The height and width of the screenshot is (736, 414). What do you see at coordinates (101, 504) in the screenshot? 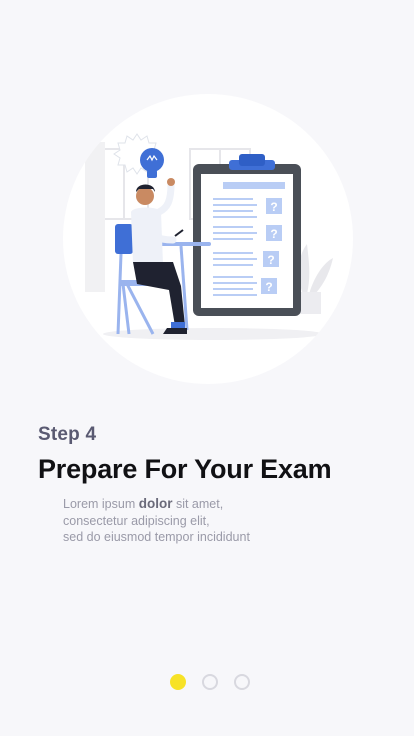
I see `description-text: Lorem ipsum` at bounding box center [101, 504].